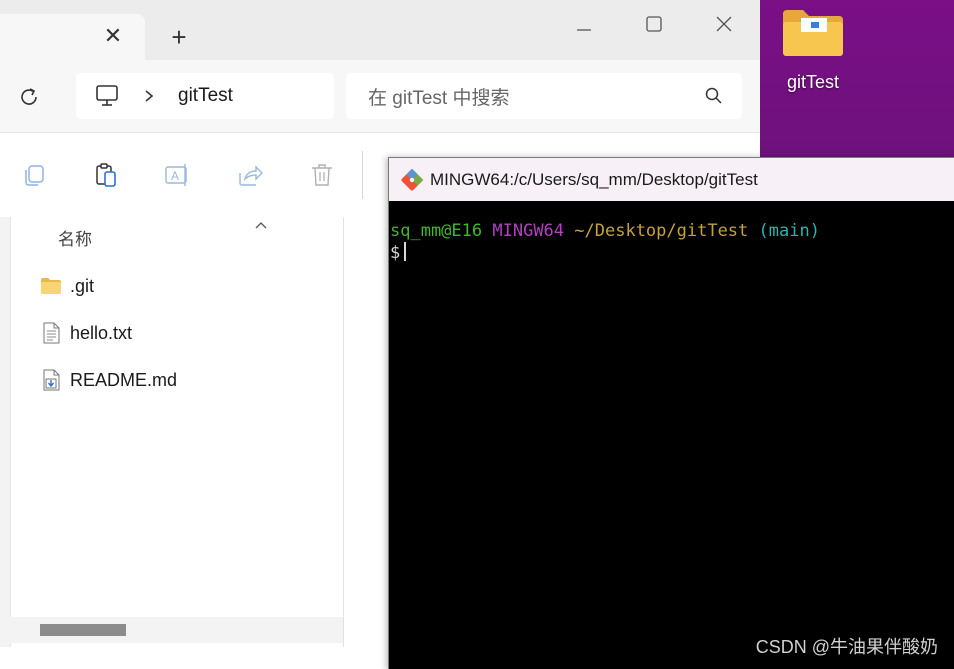 The image size is (954, 669). Describe the element at coordinates (584, 24) in the screenshot. I see `minimize-button` at that location.